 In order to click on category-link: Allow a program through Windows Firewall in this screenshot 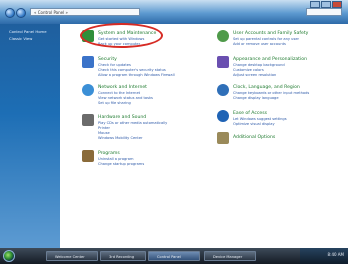, I will do `click(136, 75)`.